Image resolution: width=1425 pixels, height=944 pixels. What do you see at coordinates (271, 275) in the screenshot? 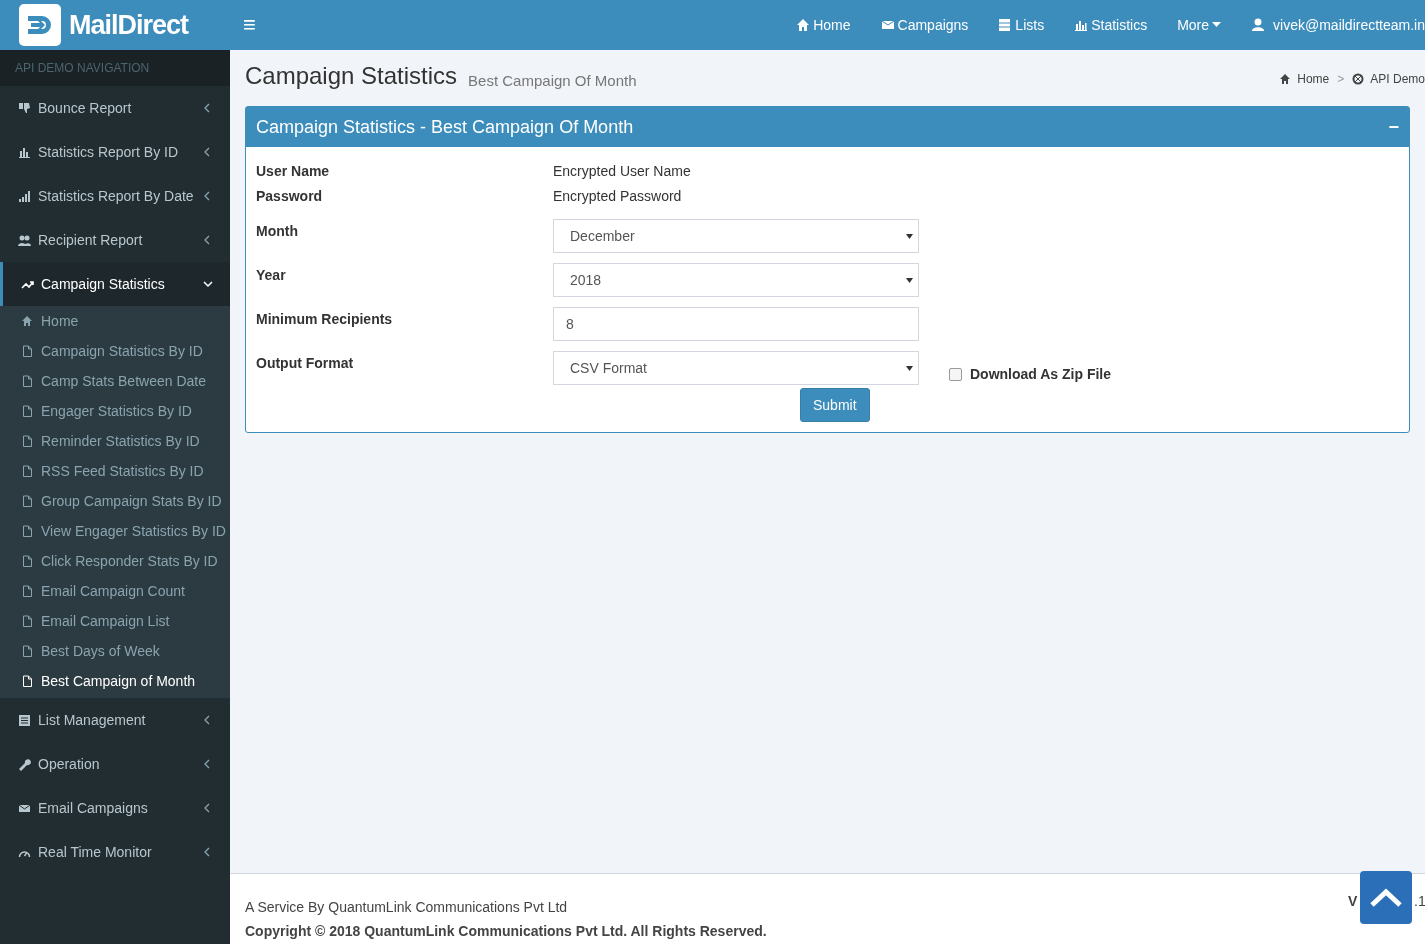
I see `field-label: Year` at bounding box center [271, 275].